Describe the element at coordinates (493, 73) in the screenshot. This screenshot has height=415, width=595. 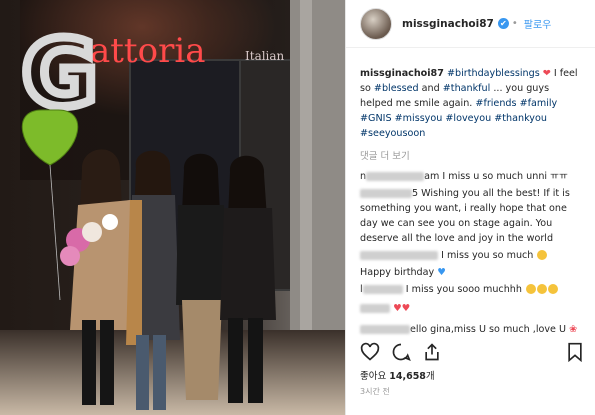
I see `hashtag: #birthdayblessings` at that location.